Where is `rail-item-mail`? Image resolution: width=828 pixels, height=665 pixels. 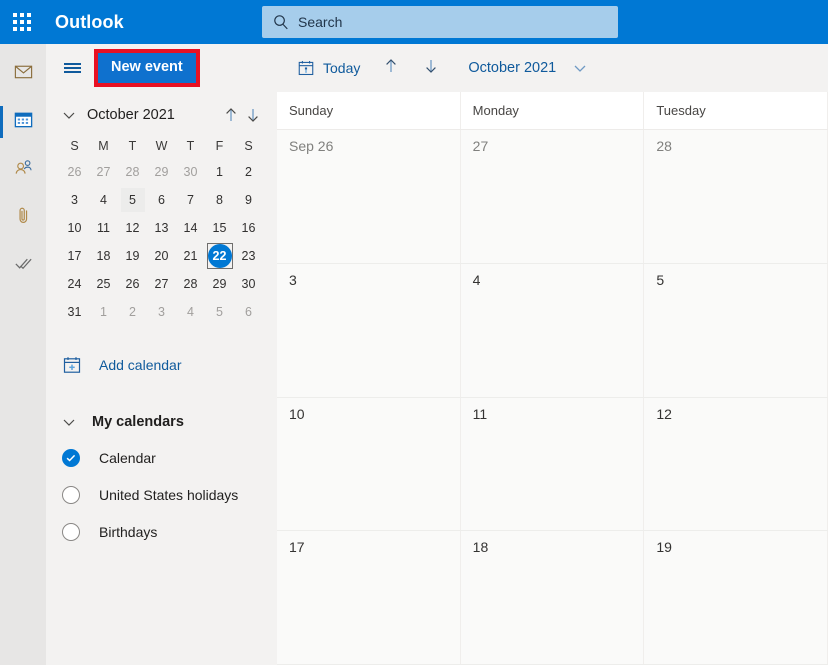
rail-item-mail is located at coordinates (23, 74).